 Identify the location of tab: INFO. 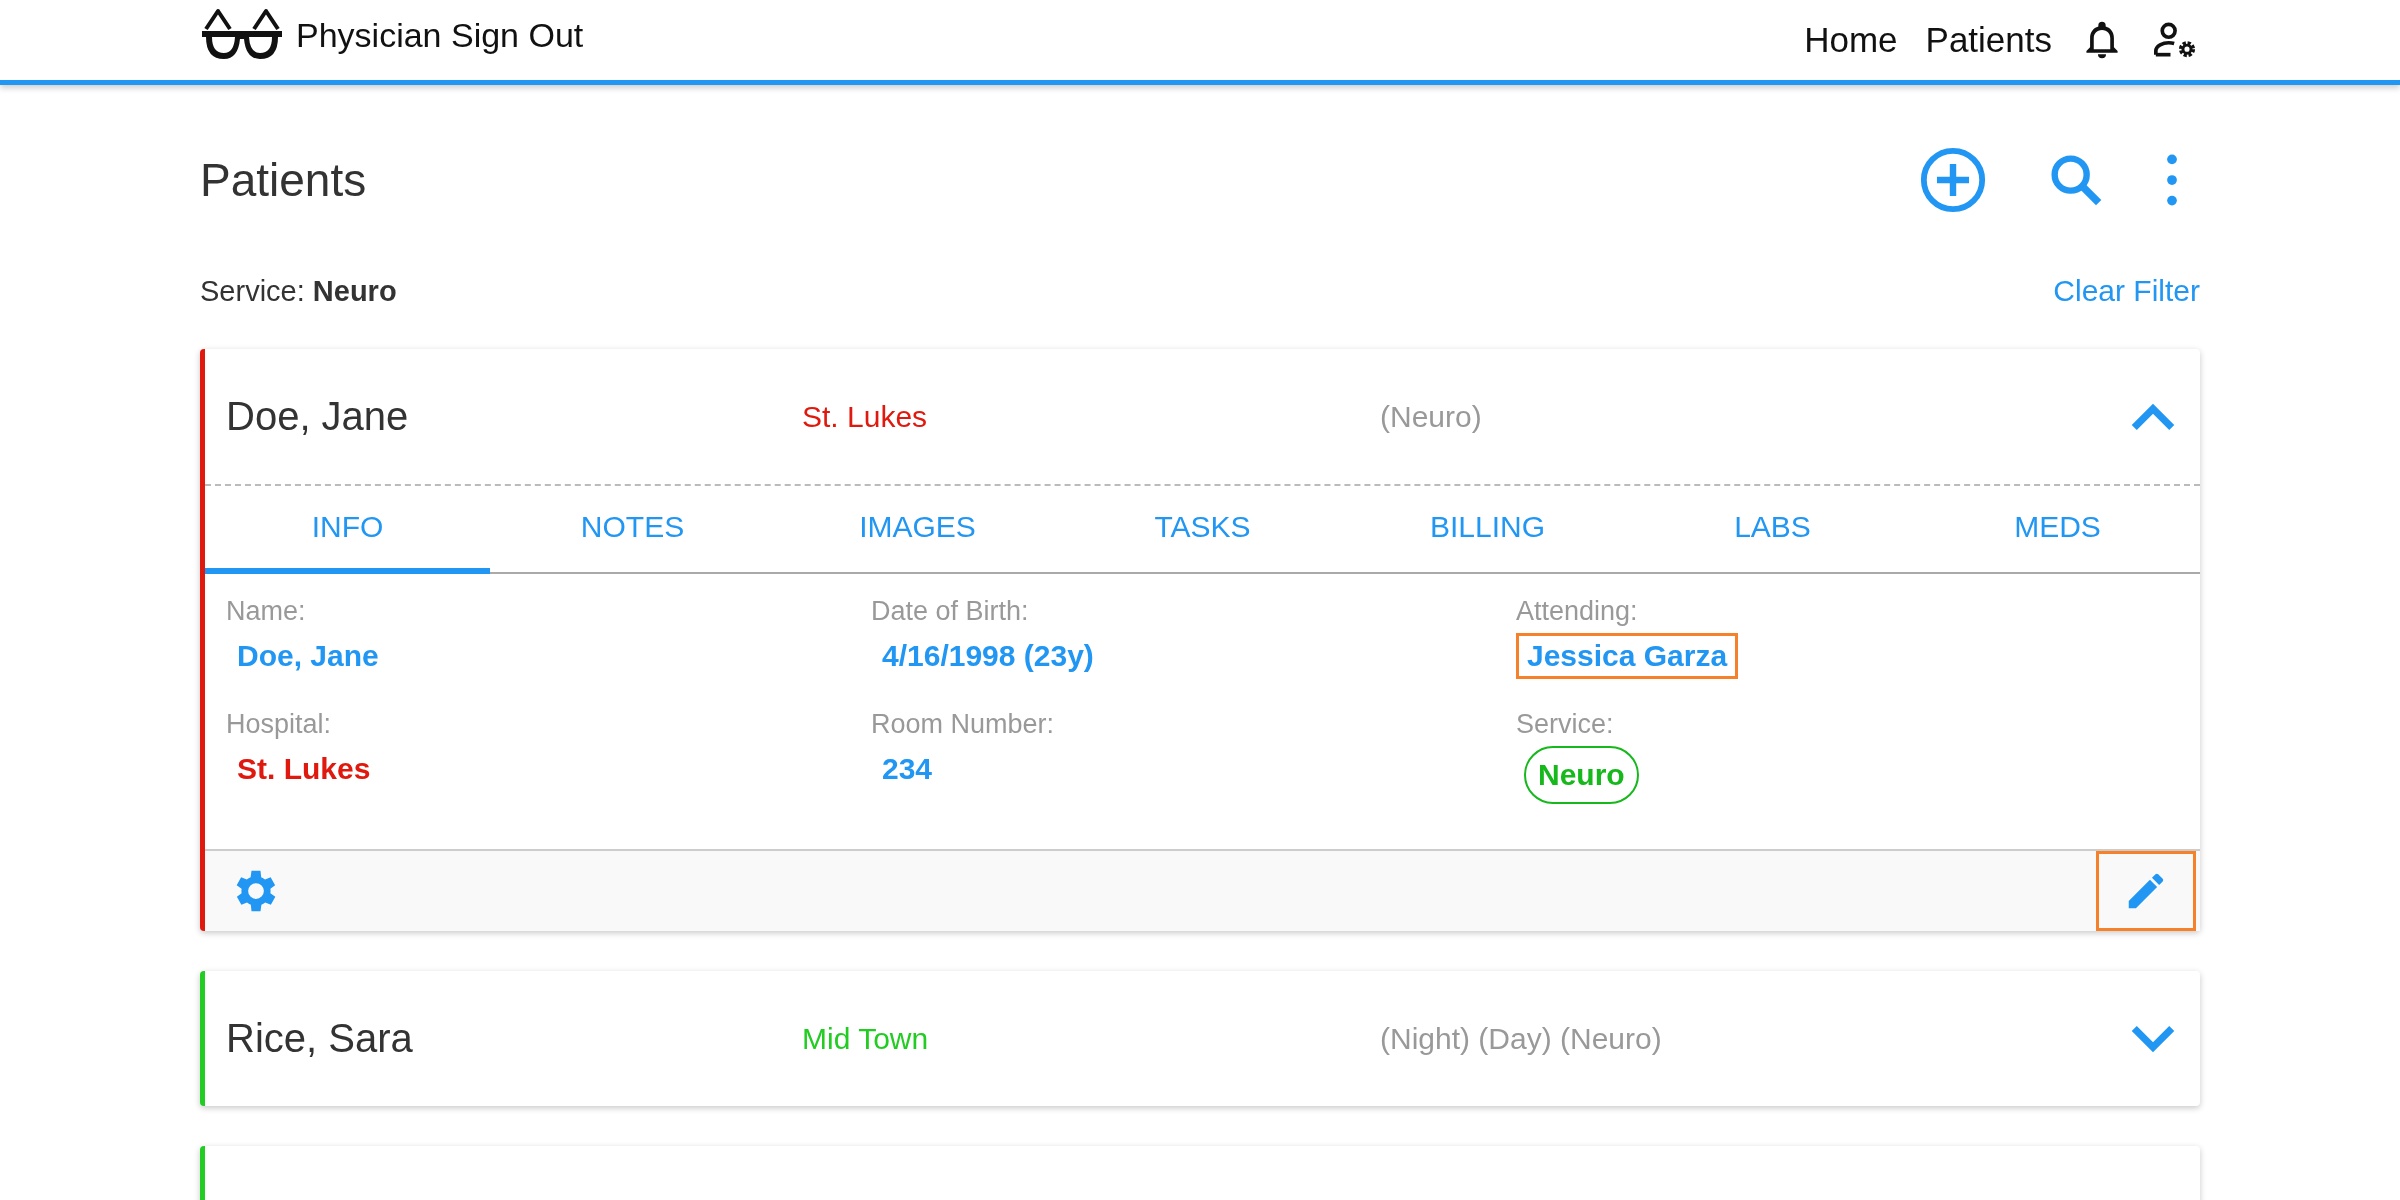
(347, 530).